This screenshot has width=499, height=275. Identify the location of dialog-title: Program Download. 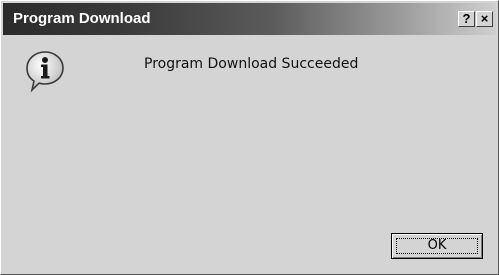
(82, 18).